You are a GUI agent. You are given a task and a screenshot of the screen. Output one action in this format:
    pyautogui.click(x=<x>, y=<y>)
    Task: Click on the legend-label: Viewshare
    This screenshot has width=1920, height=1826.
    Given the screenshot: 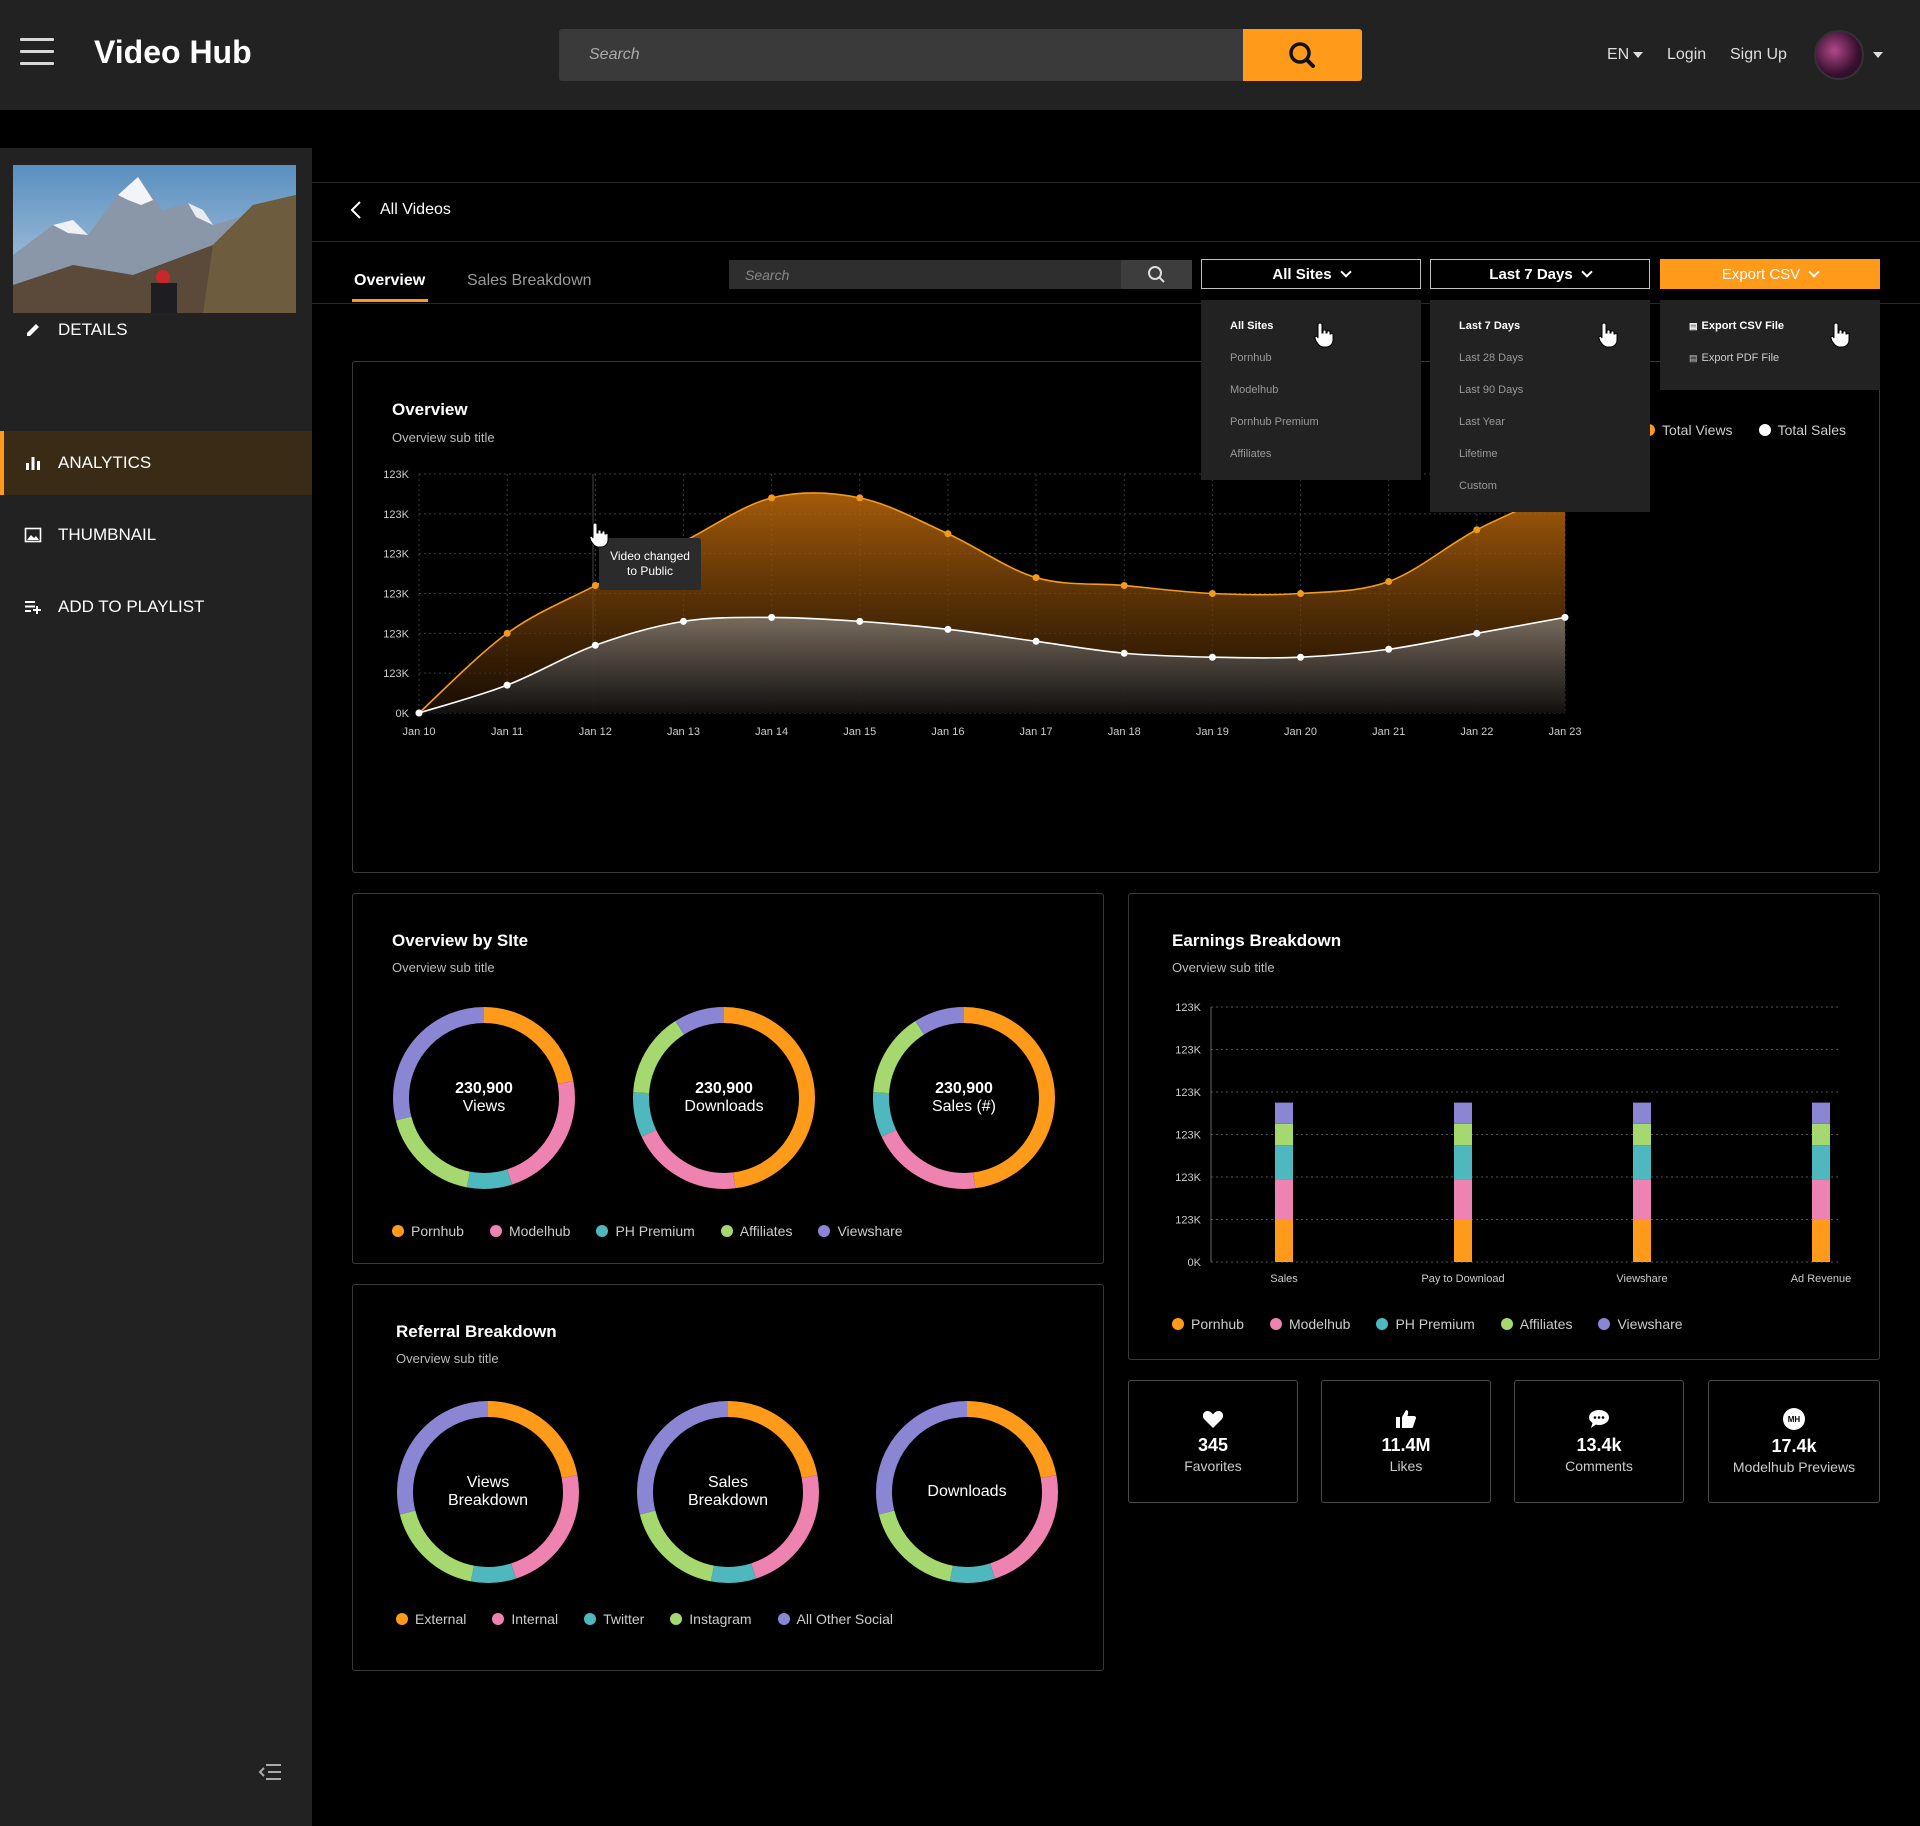 What is the action you would take?
    pyautogui.click(x=870, y=1231)
    